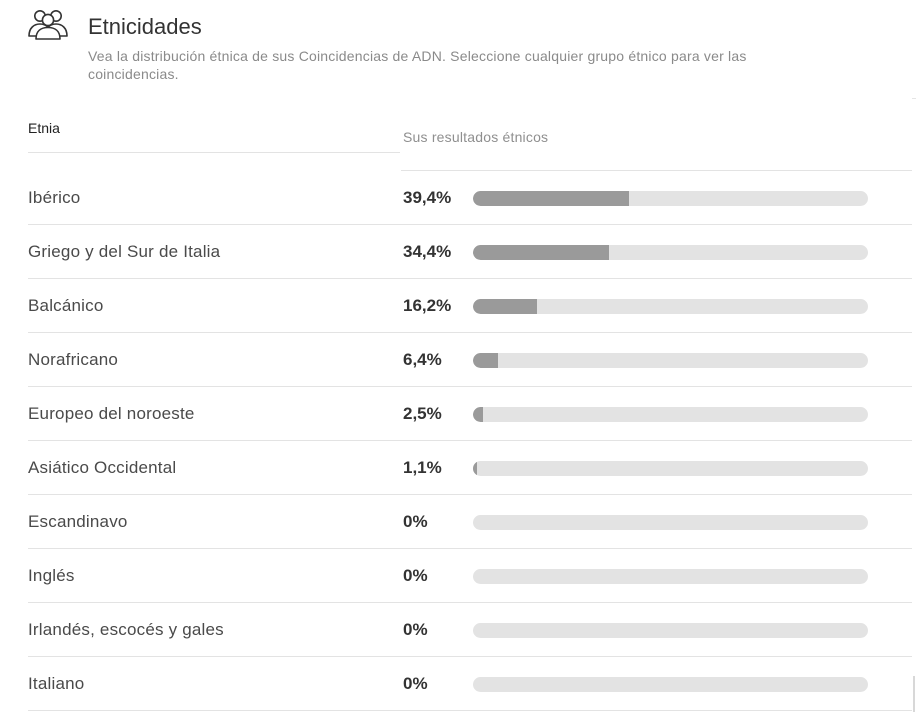 This screenshot has width=916, height=712. Describe the element at coordinates (73, 359) in the screenshot. I see `ethnicity-name: Norafricano` at that location.